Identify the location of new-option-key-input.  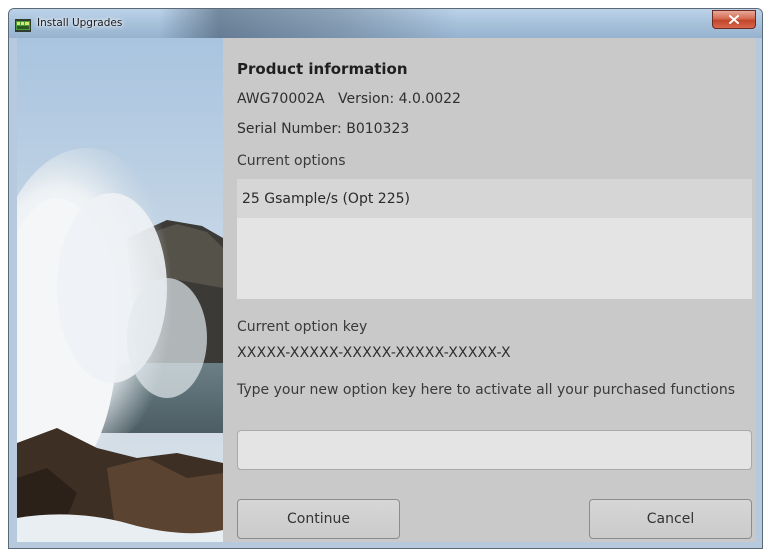
(494, 450).